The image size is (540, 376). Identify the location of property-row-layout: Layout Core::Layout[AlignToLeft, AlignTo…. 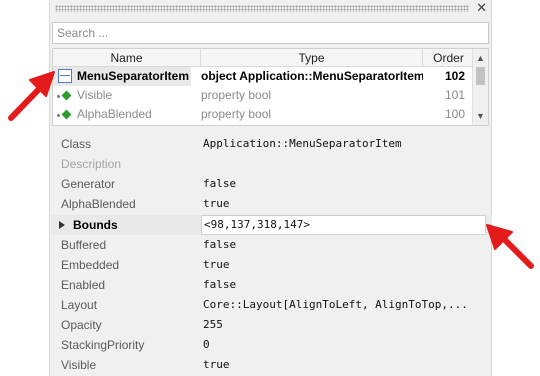
(271, 305).